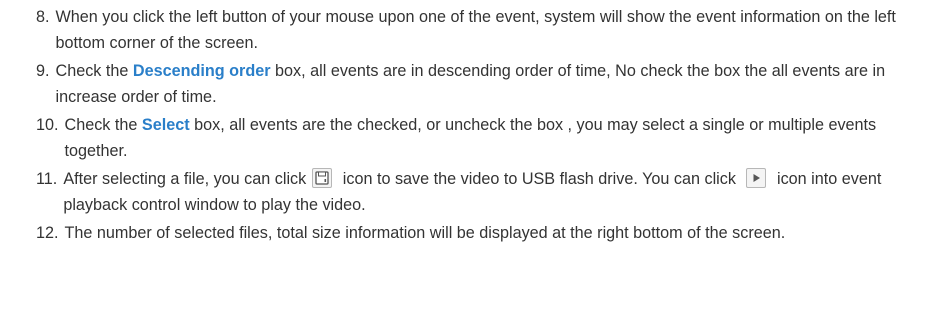  What do you see at coordinates (756, 178) in the screenshot?
I see `play-icon` at bounding box center [756, 178].